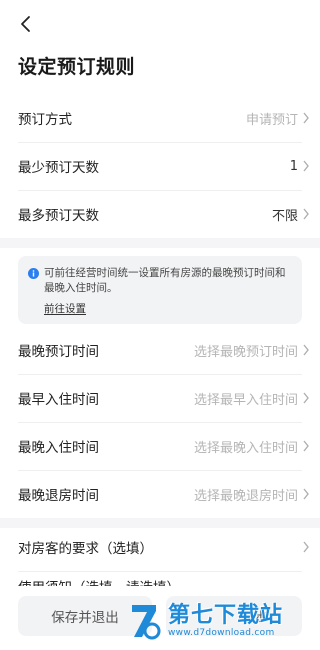 The image size is (320, 650). I want to click on watermark-text: 第七下载站 www.d7download.com, so click(226, 621).